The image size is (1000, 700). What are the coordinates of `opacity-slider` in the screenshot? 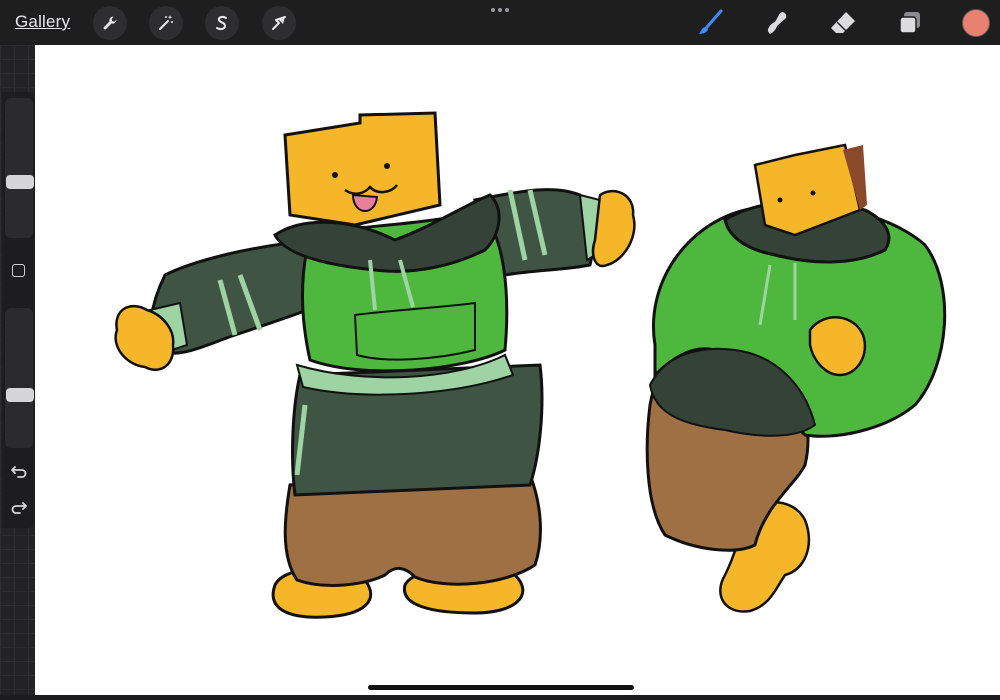 It's located at (19, 378).